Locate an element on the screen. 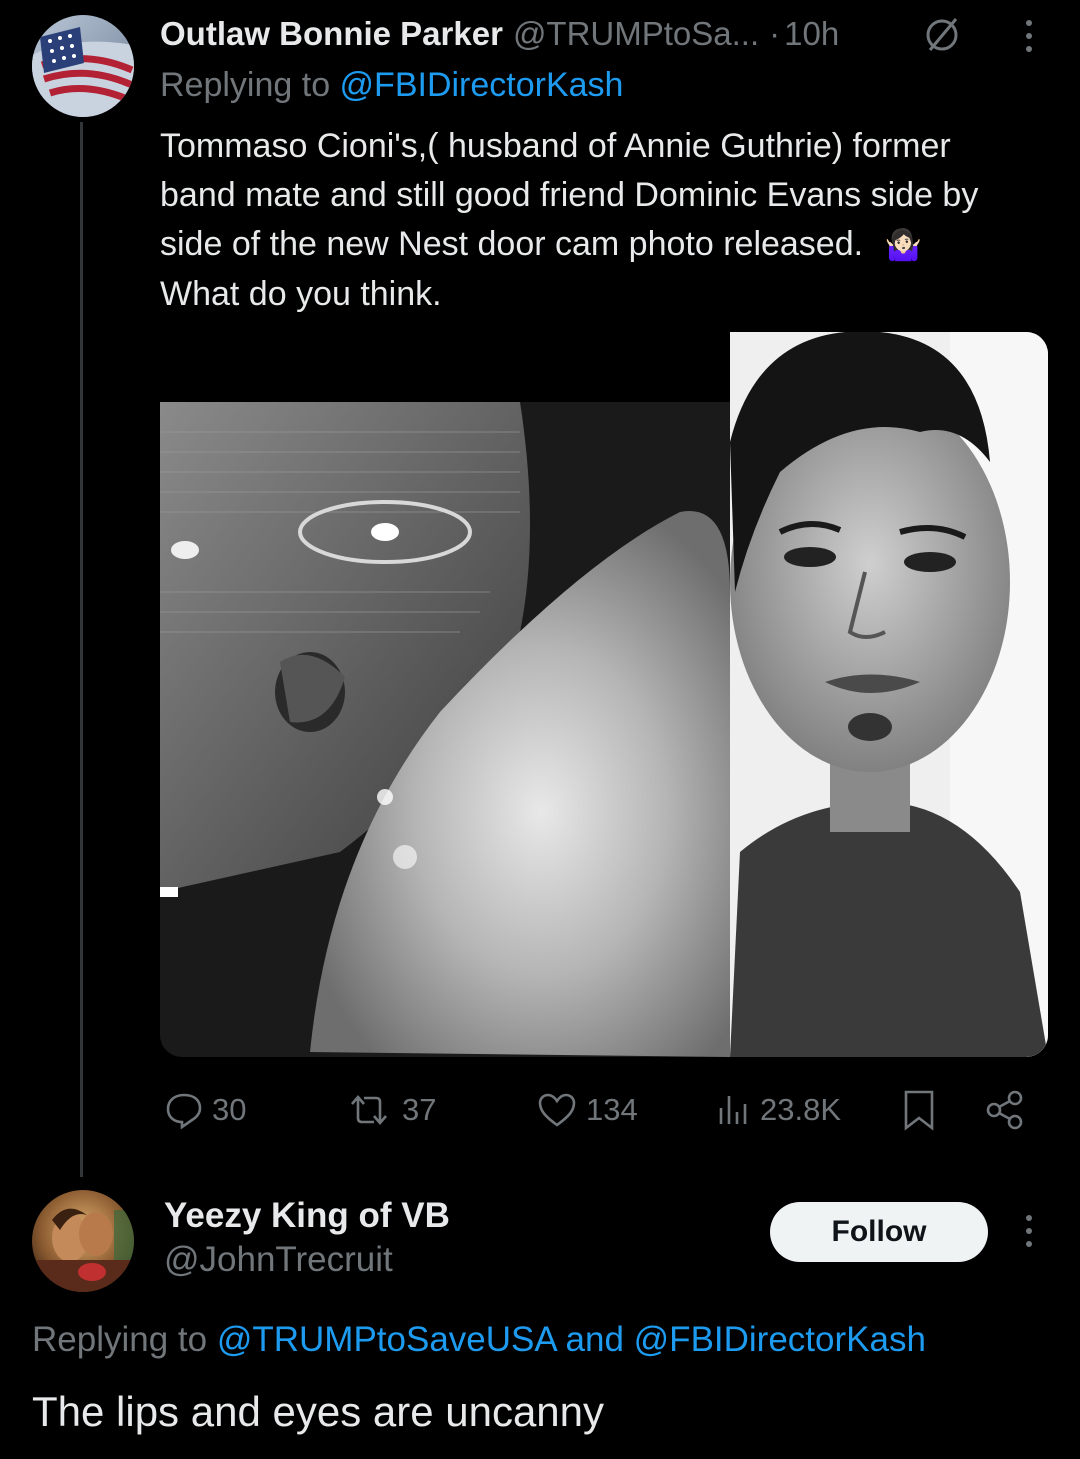 This screenshot has width=1080, height=1459. repost-button: 37 is located at coordinates (390, 1110).